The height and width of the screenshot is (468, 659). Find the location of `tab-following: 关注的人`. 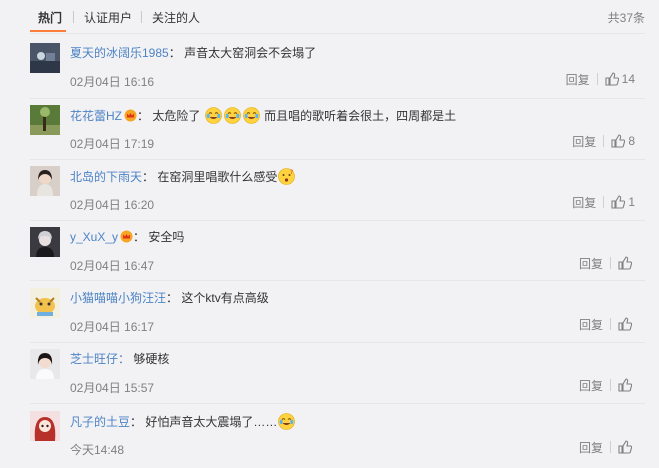

tab-following: 关注的人 is located at coordinates (176, 17).